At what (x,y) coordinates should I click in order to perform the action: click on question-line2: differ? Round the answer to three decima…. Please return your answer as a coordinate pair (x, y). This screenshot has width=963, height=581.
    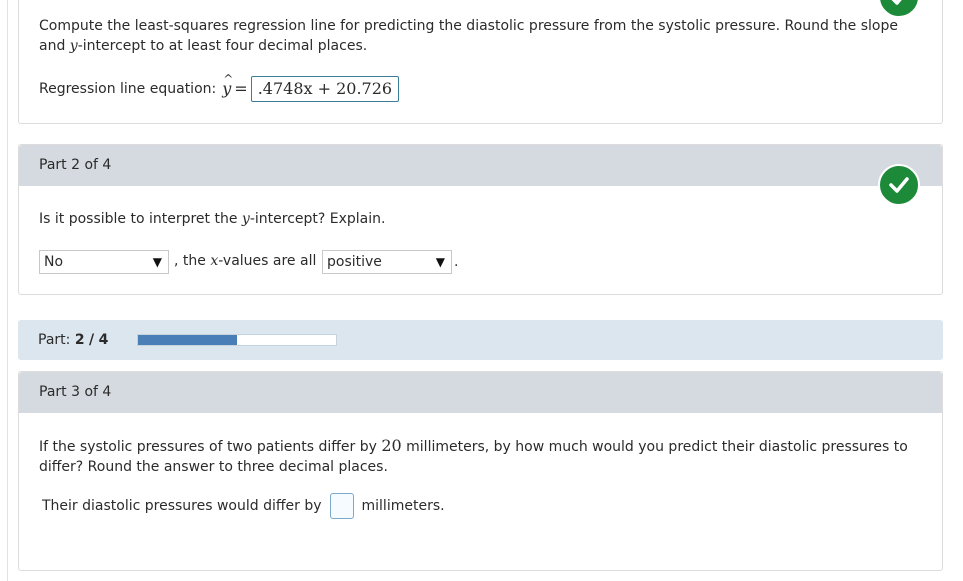
    Looking at the image, I should click on (213, 467).